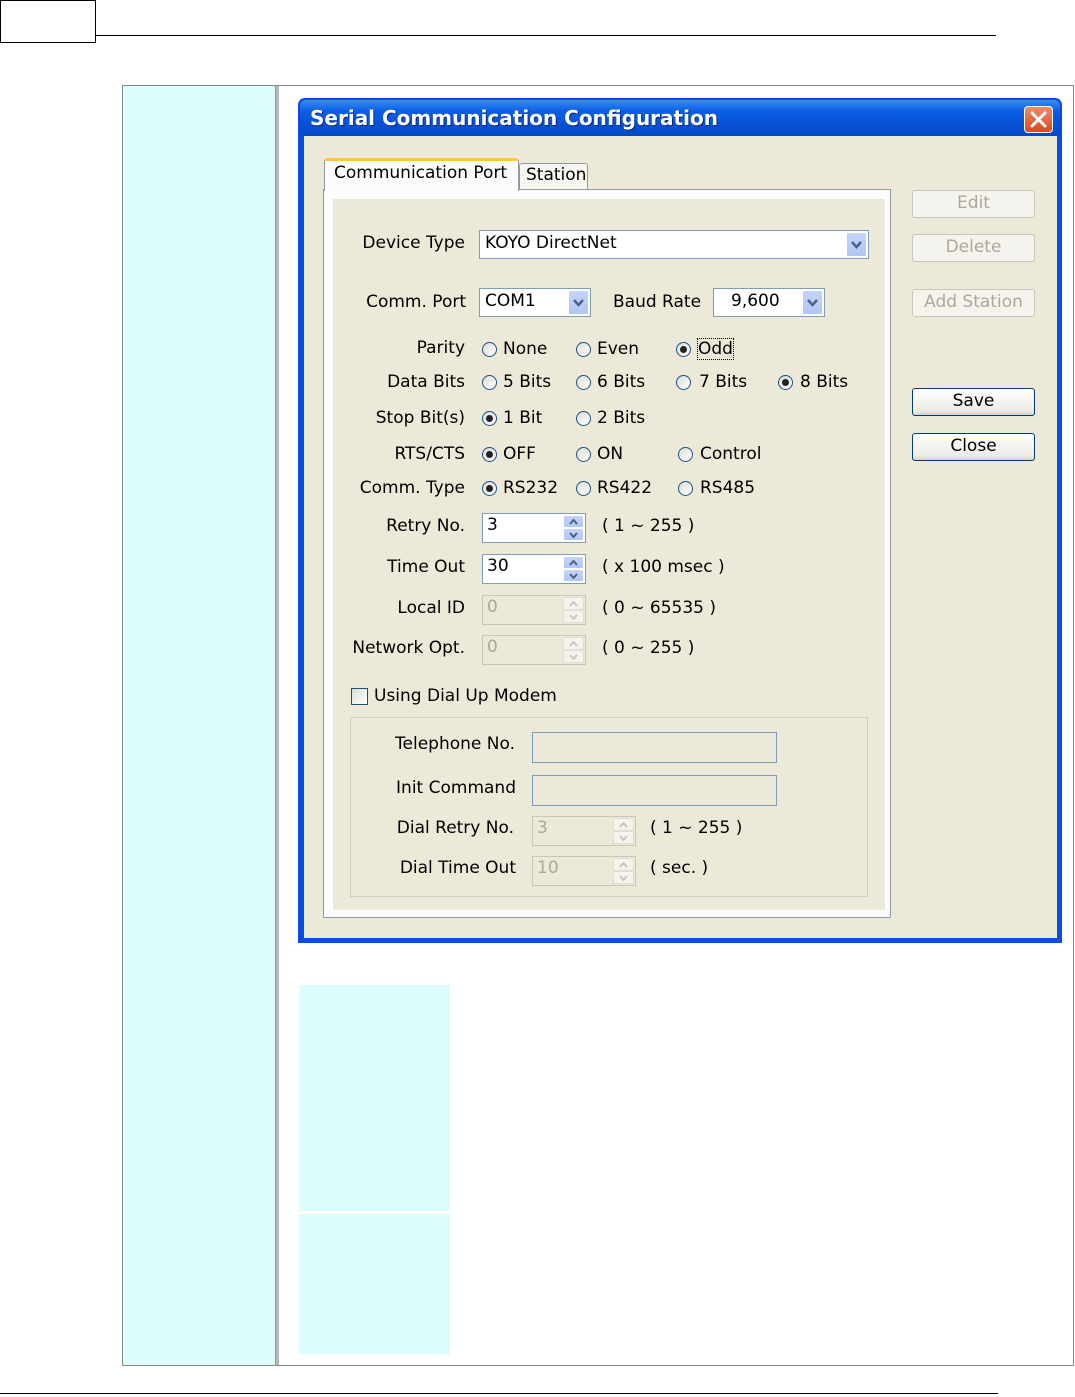 The width and height of the screenshot is (1075, 1397). Describe the element at coordinates (359, 696) in the screenshot. I see `dial-up-checkbox` at that location.